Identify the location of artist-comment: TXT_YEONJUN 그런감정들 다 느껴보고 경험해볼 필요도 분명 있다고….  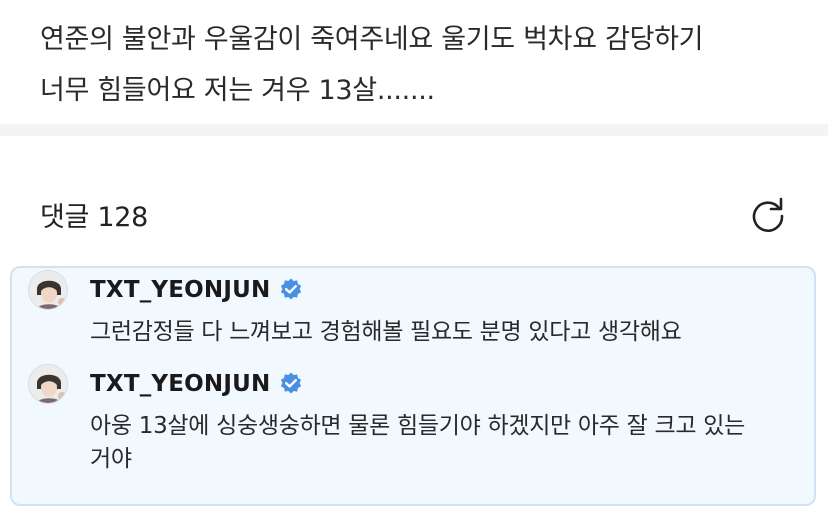
(413, 309).